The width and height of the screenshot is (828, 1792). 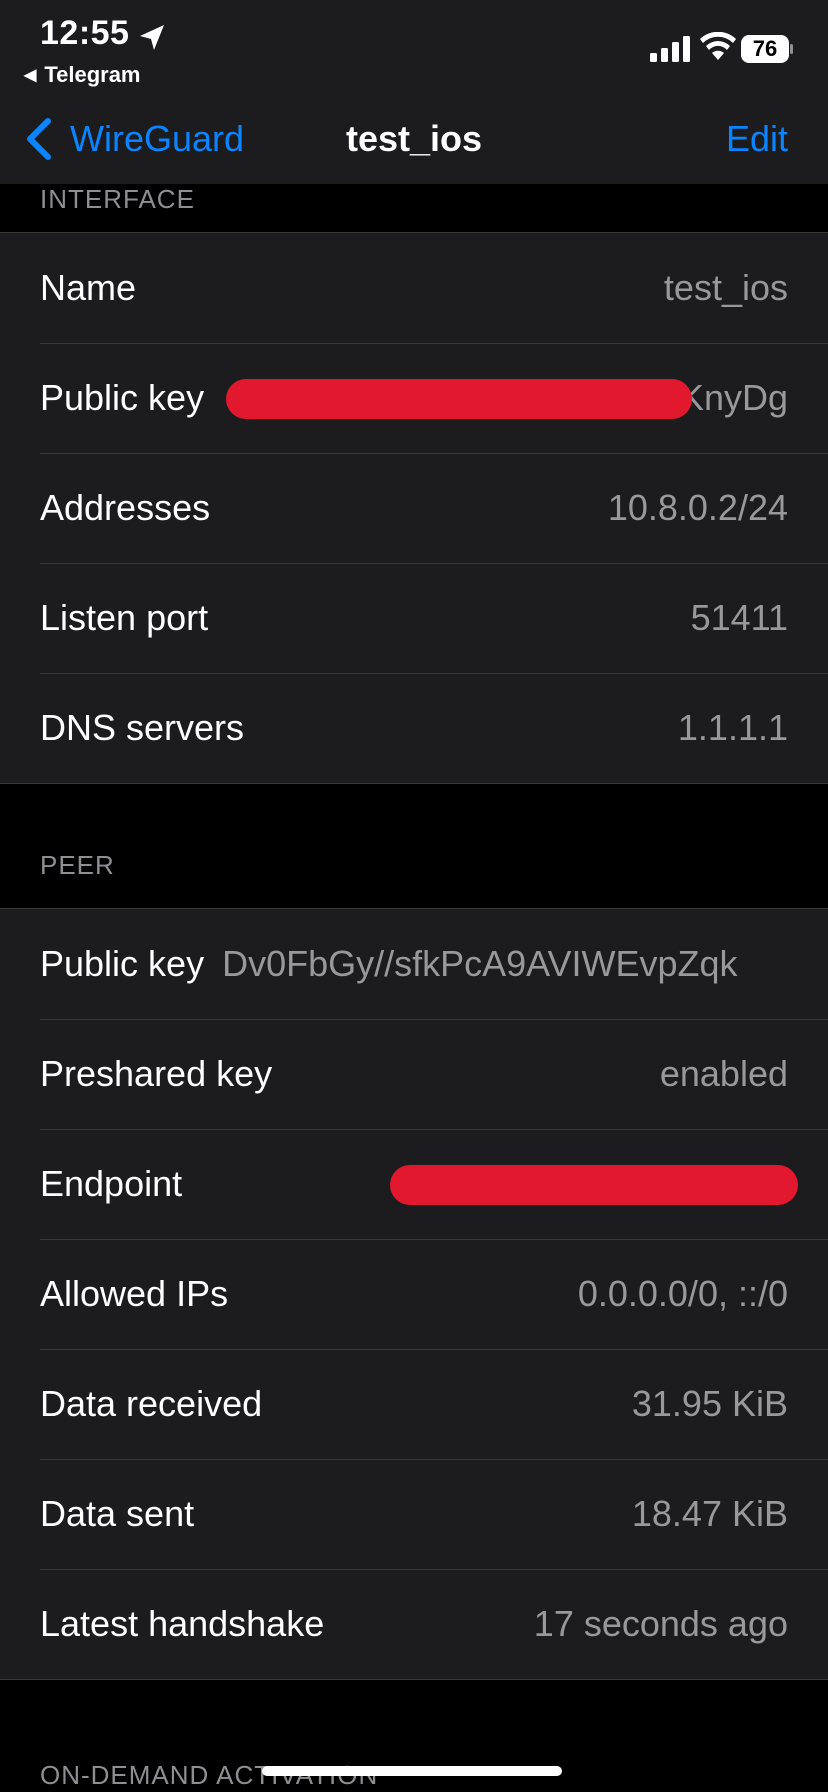 I want to click on interface-addresses-row: Addresses 10.8.0.2/24, so click(x=414, y=508).